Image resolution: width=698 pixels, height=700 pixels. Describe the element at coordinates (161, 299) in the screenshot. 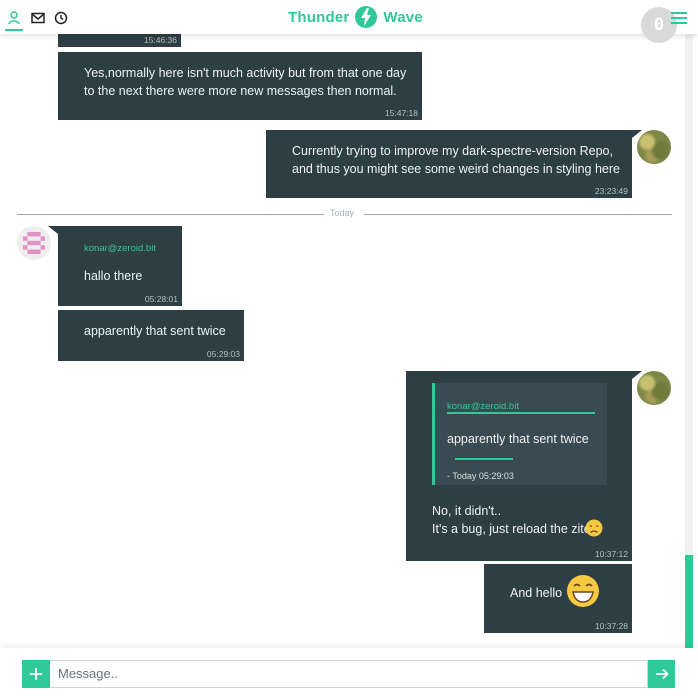

I see `message-time: 05:28:01` at that location.